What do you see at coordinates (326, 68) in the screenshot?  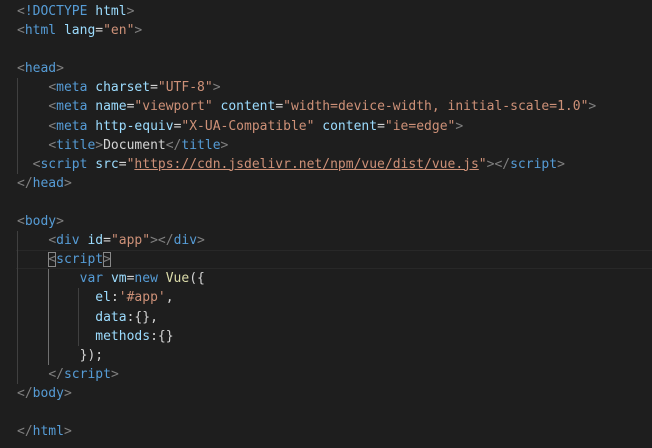 I see `code-line: <head>` at bounding box center [326, 68].